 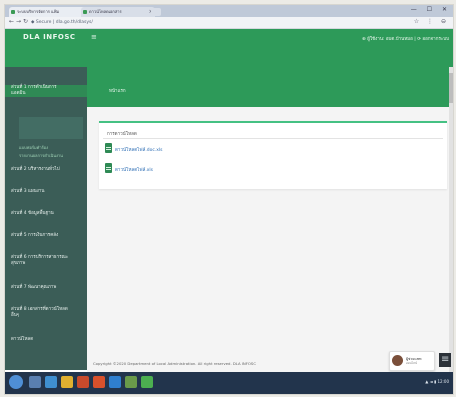 What do you see at coordinates (16, 382) in the screenshot?
I see `start-button` at bounding box center [16, 382].